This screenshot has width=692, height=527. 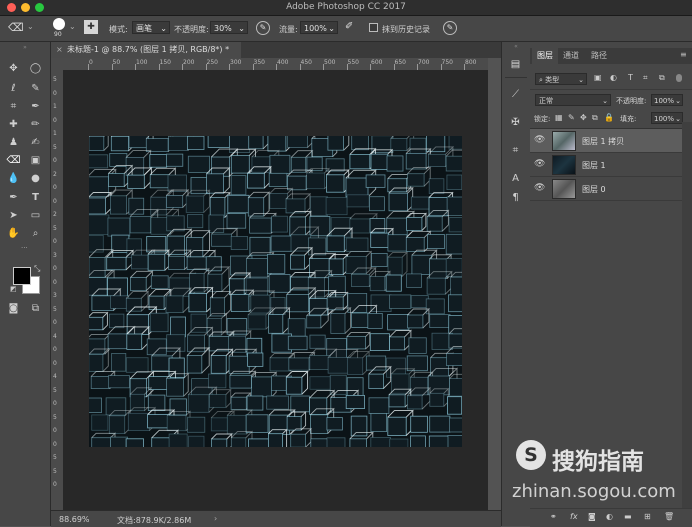 I want to click on layer-name: 图层 1, so click(x=594, y=165).